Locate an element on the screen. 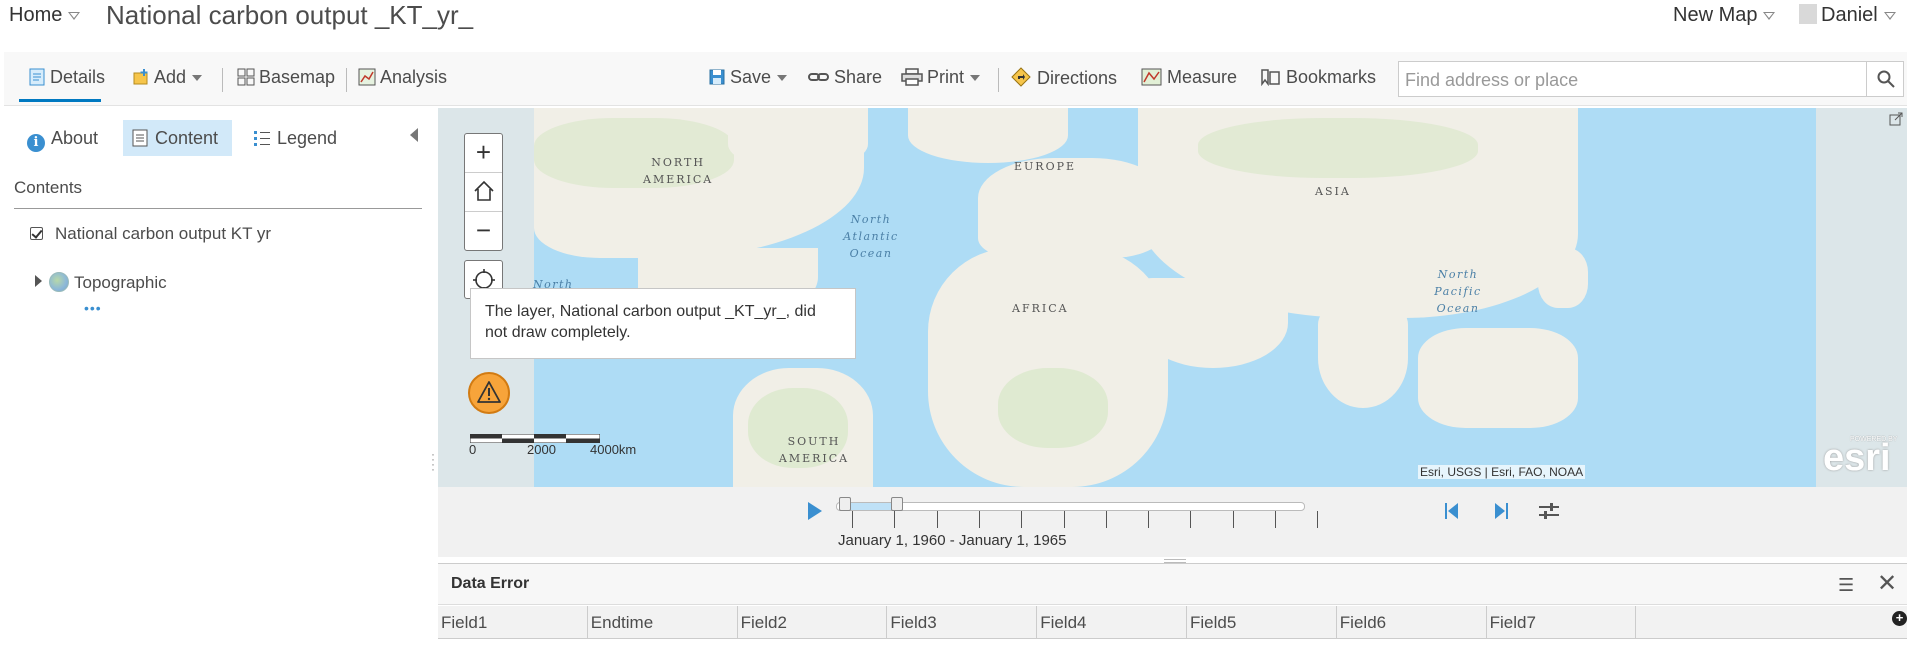 This screenshot has width=1907, height=656. new-map-menu: New Map is located at coordinates (1724, 15).